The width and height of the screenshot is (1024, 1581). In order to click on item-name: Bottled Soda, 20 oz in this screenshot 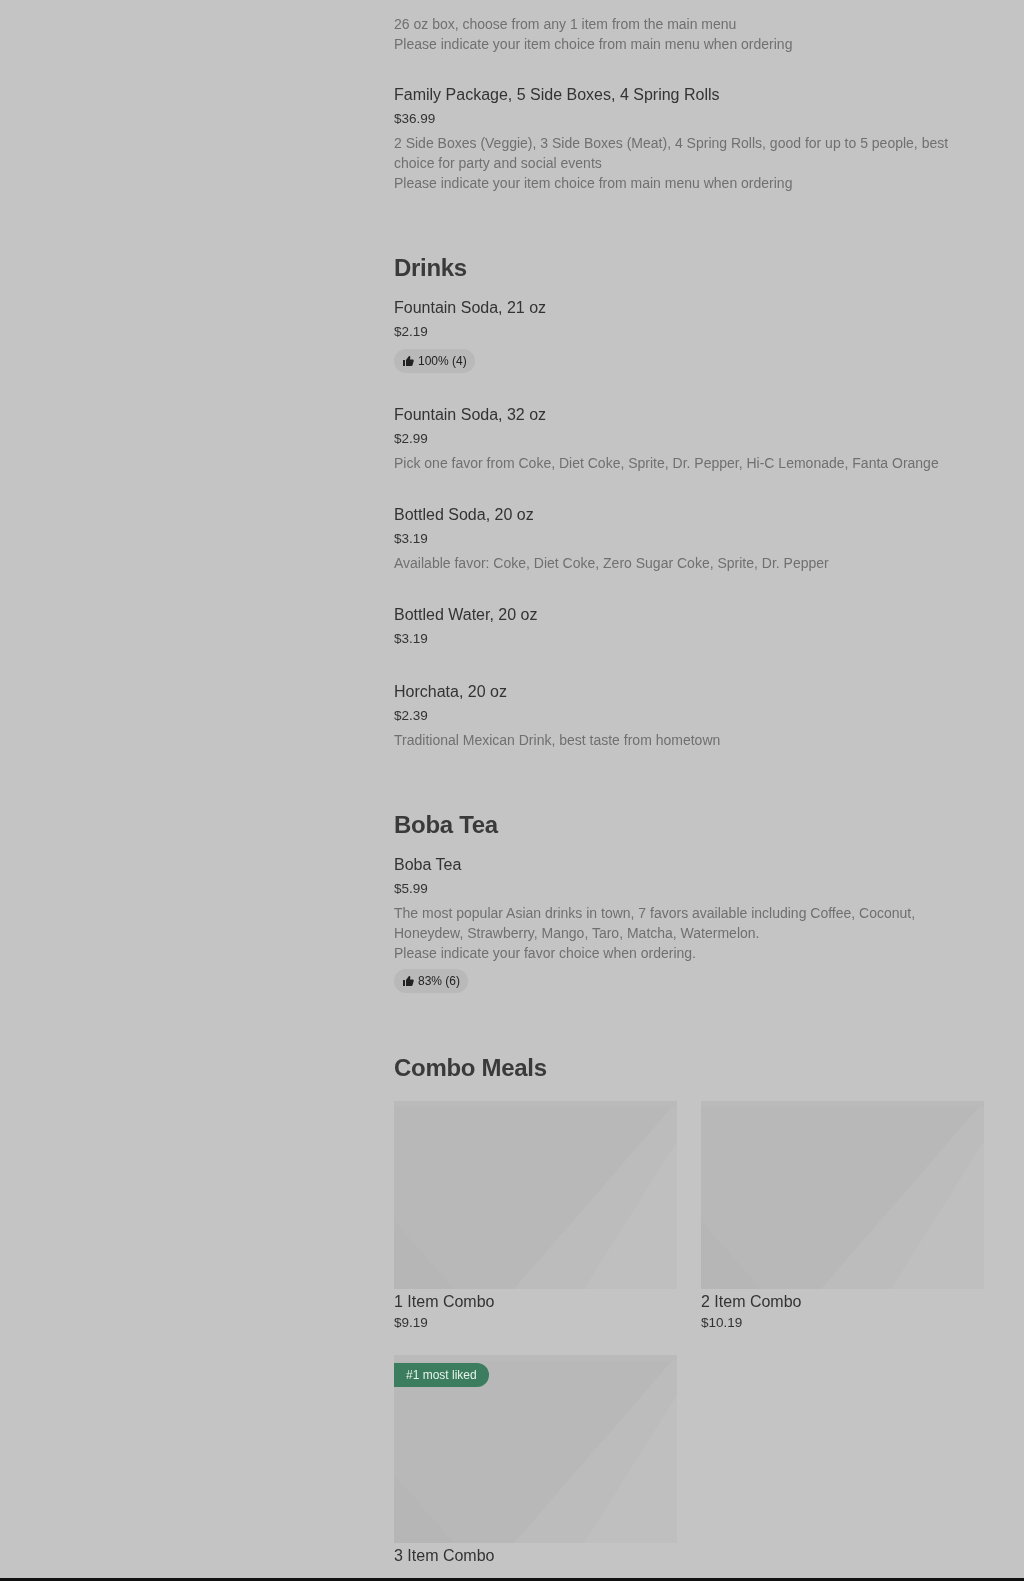, I will do `click(464, 515)`.